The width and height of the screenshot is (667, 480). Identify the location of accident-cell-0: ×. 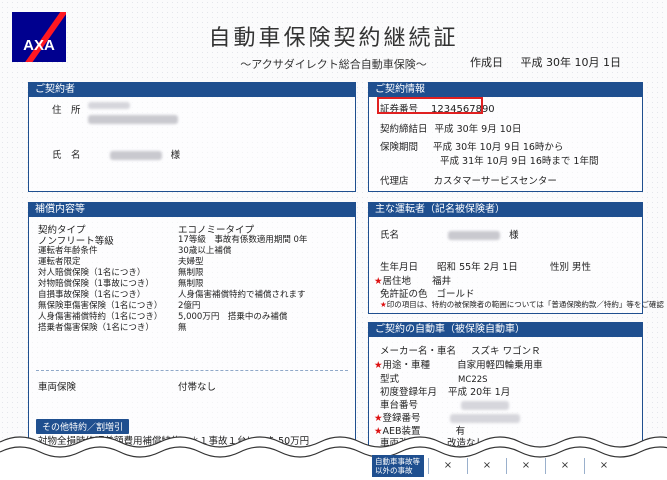
(447, 466).